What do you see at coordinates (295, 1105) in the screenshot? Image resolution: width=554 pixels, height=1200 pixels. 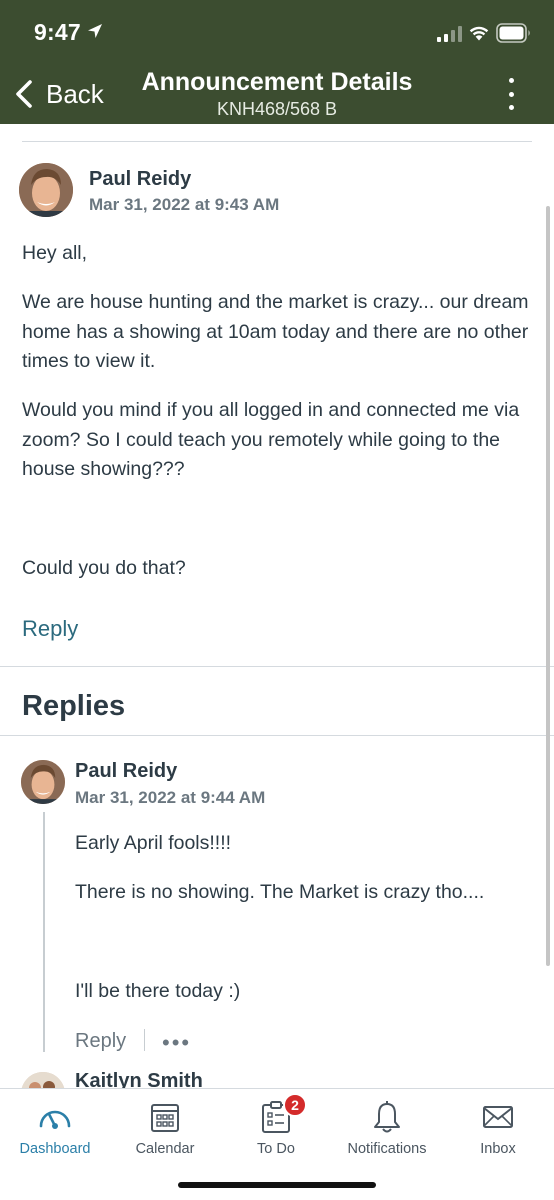 I see `todo-count-badge: 2` at bounding box center [295, 1105].